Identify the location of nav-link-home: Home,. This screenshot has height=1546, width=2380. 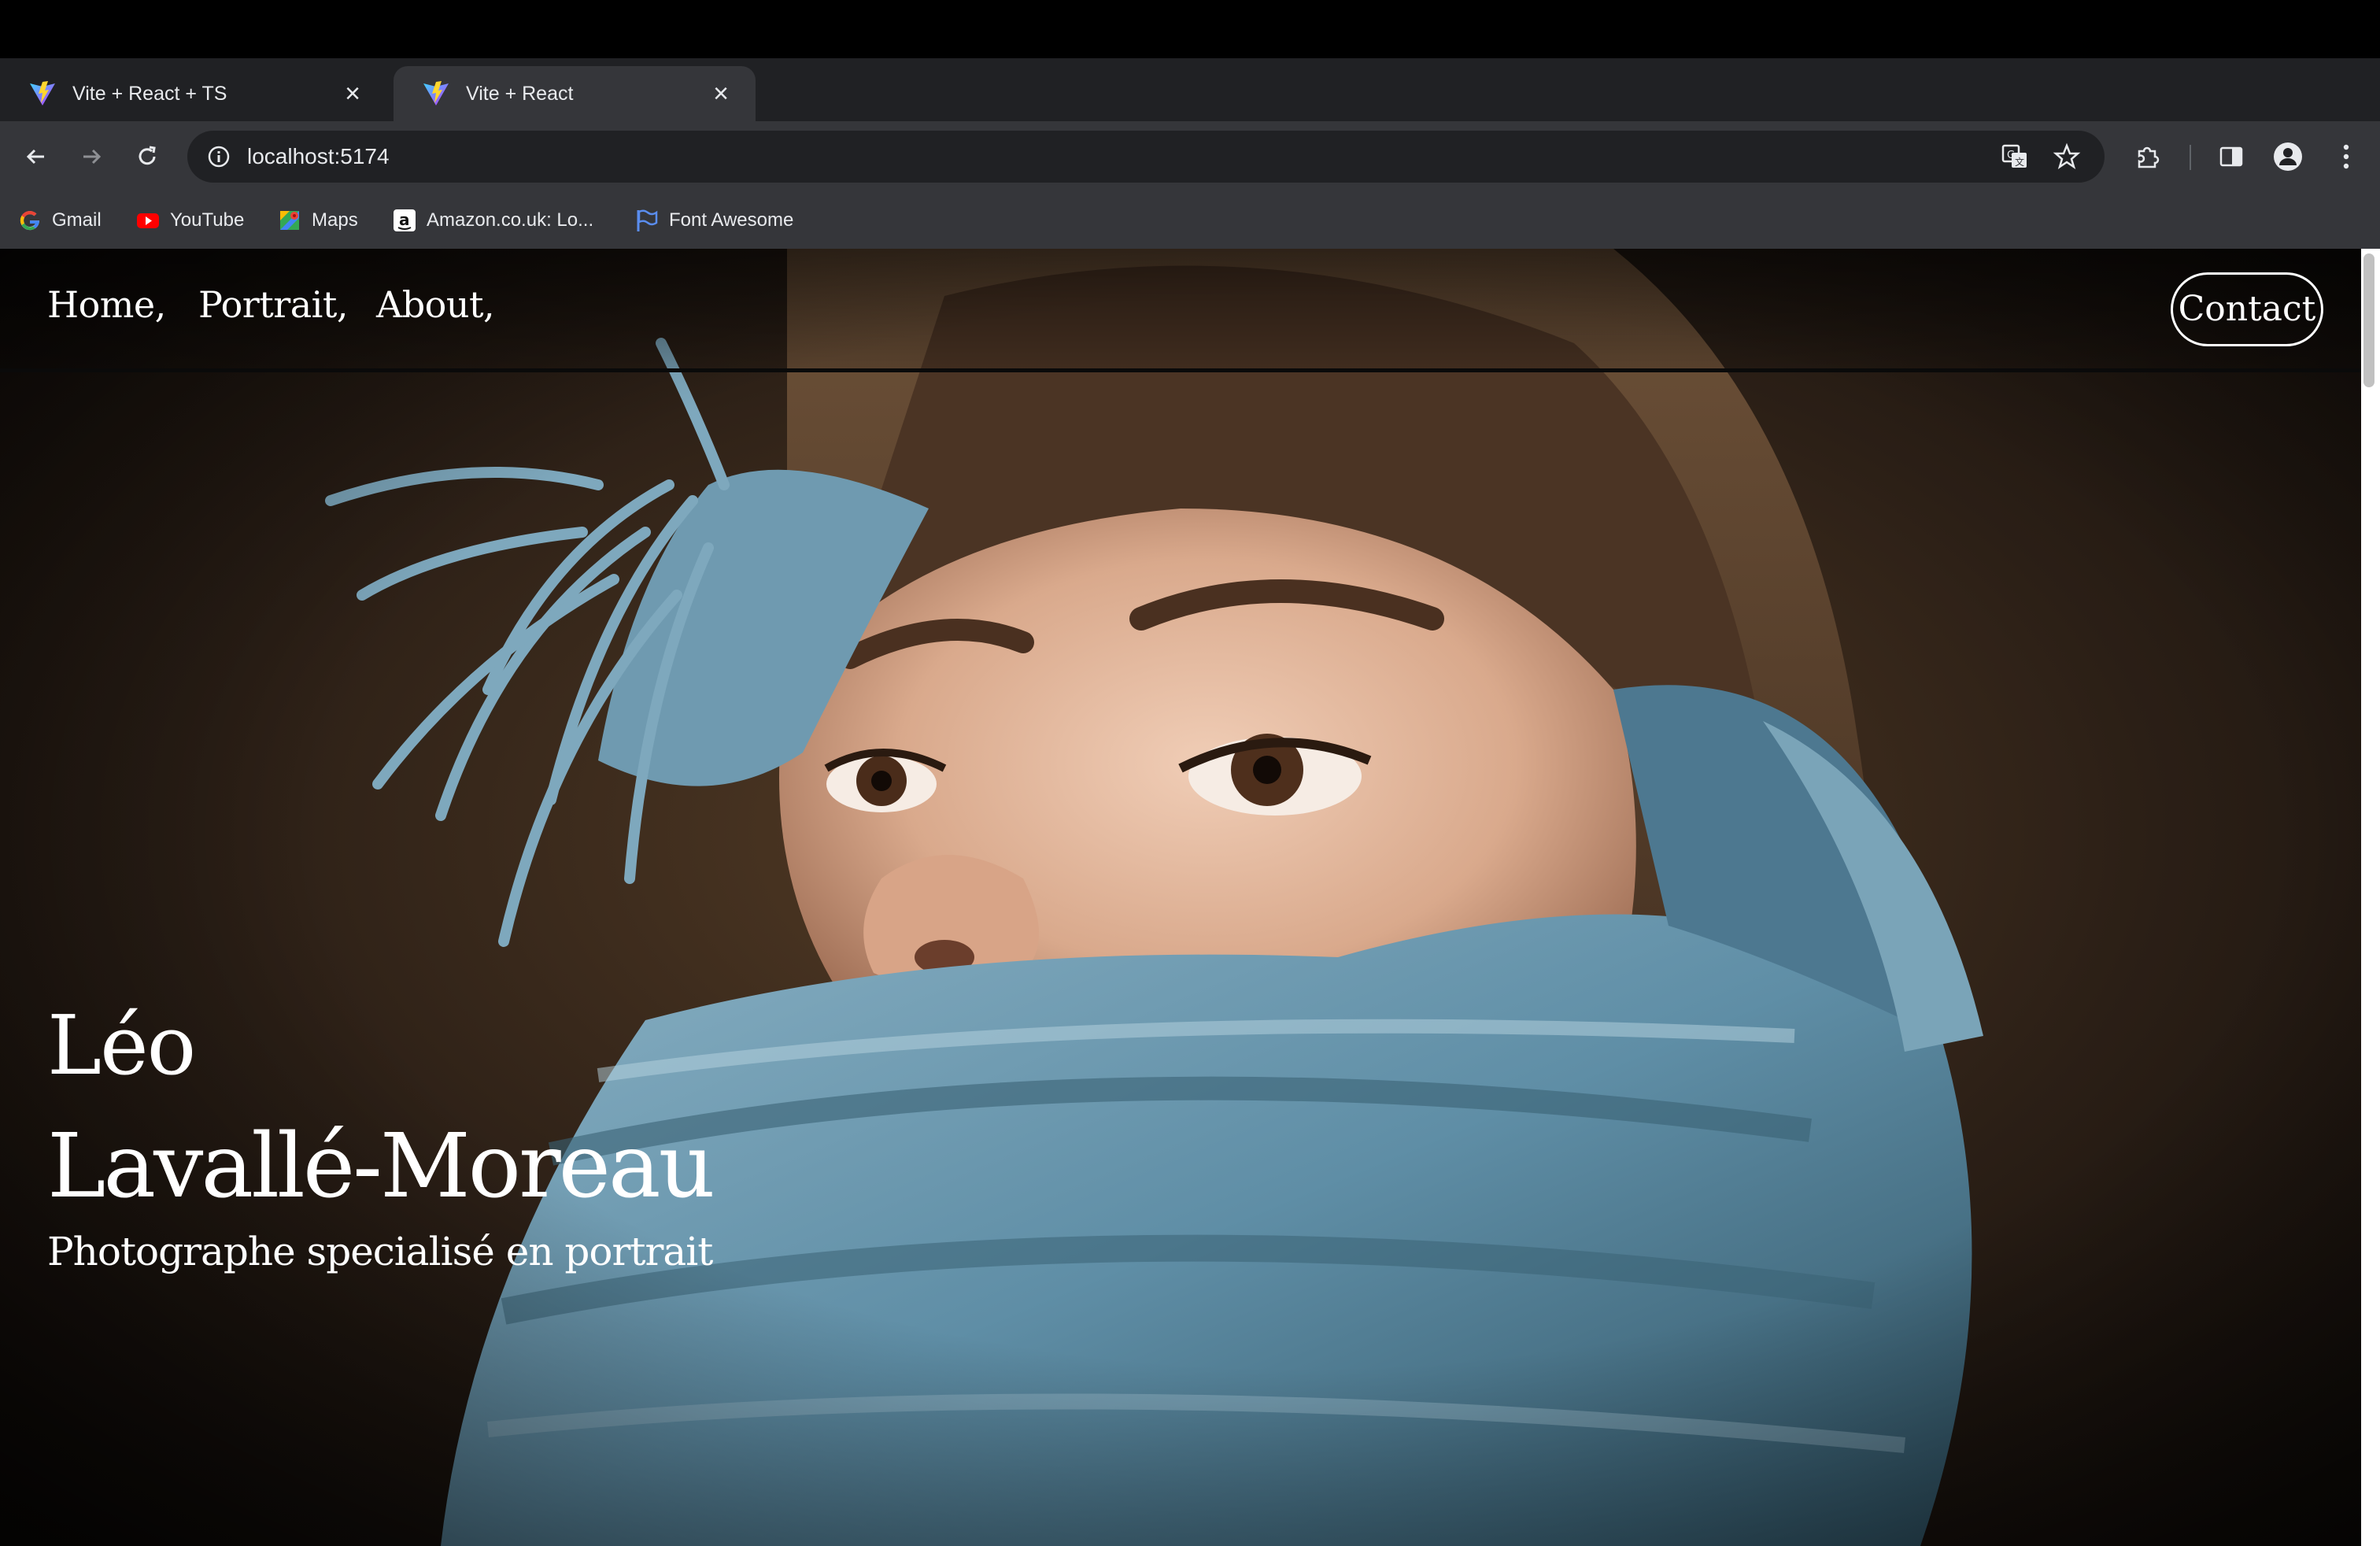
(106, 304).